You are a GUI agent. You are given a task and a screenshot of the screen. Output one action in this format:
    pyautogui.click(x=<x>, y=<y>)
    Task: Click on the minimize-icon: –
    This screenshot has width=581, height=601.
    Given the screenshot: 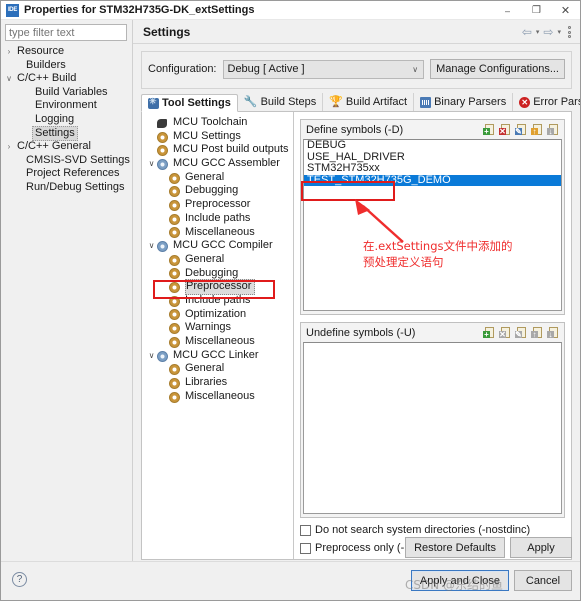 What is the action you would take?
    pyautogui.click(x=507, y=10)
    